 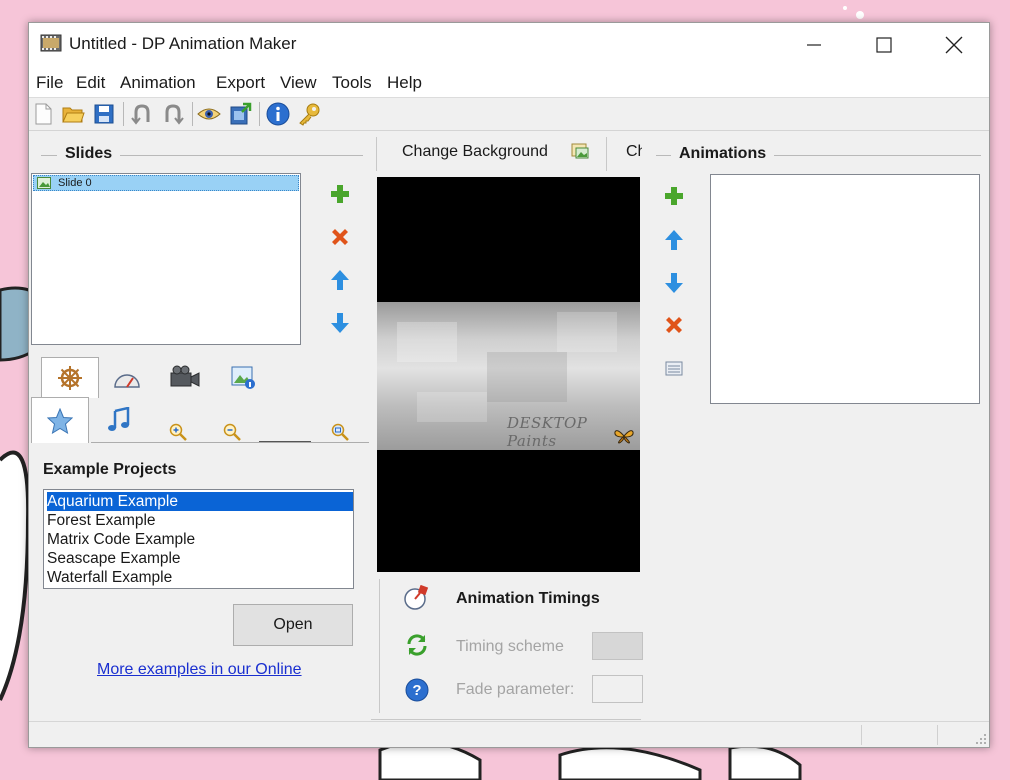 What do you see at coordinates (232, 432) in the screenshot?
I see `zoom-out-icon` at bounding box center [232, 432].